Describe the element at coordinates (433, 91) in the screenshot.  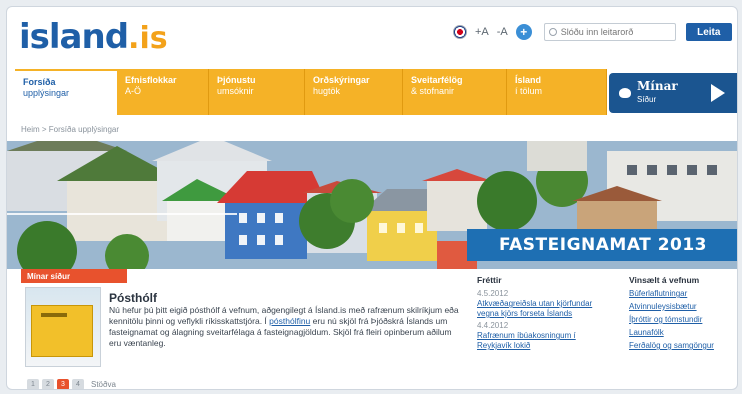
I see `nav-sub: & stofnanir` at that location.